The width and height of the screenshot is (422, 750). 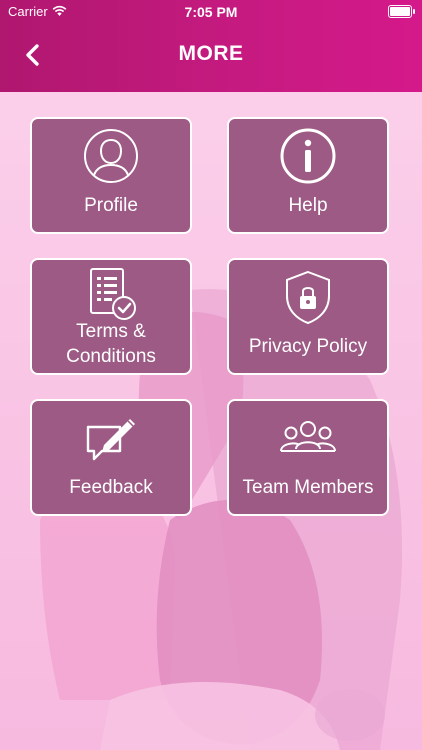 What do you see at coordinates (211, 53) in the screenshot?
I see `page-title: MORE` at bounding box center [211, 53].